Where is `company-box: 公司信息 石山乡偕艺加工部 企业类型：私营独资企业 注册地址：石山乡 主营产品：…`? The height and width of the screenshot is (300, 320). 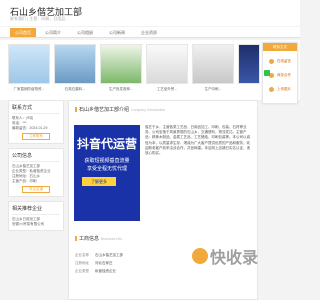 company-box: 公司信息 石山乡偕艺加工部 企业类型：私营独资企业 注册地址：石山乡 主营产品：… is located at coordinates (36, 172).